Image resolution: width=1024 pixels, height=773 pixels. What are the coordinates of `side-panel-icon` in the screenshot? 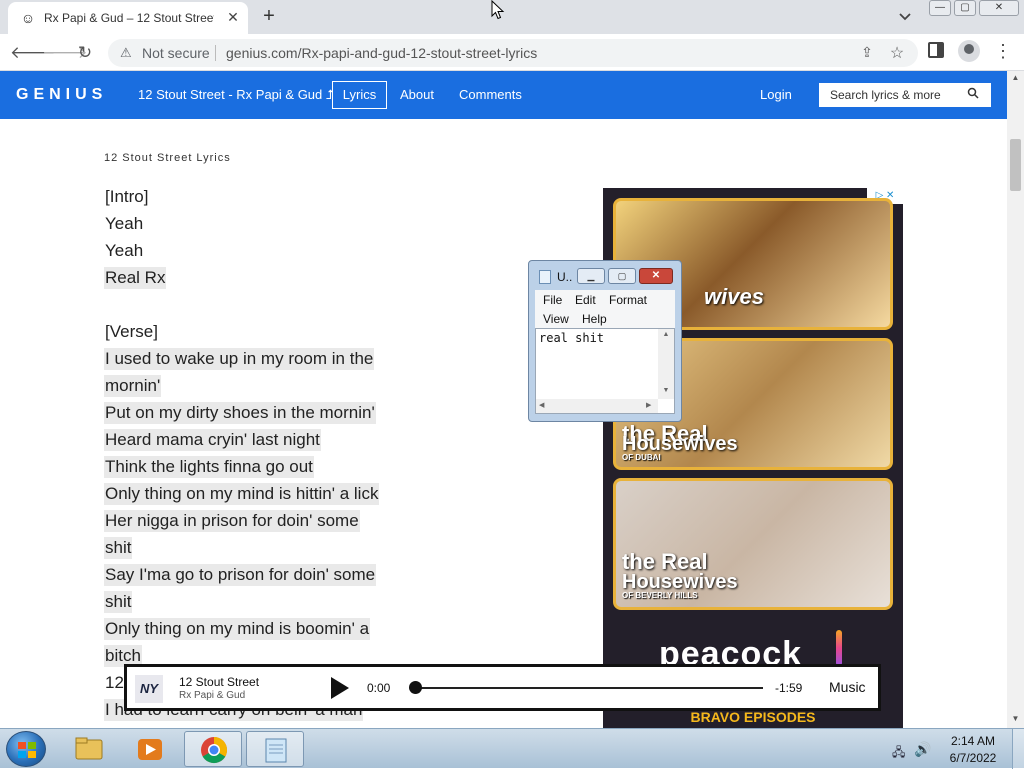 It's located at (936, 50).